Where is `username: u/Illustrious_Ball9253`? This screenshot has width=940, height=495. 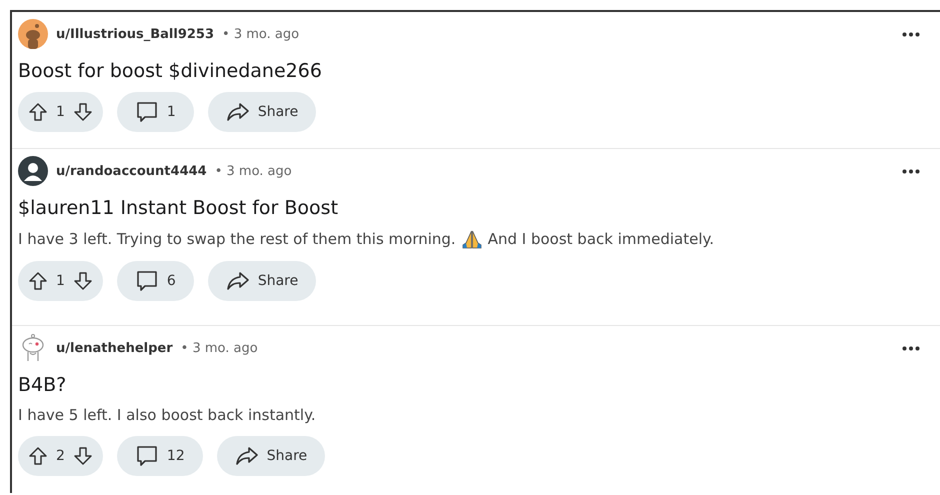 username: u/Illustrious_Ball9253 is located at coordinates (135, 34).